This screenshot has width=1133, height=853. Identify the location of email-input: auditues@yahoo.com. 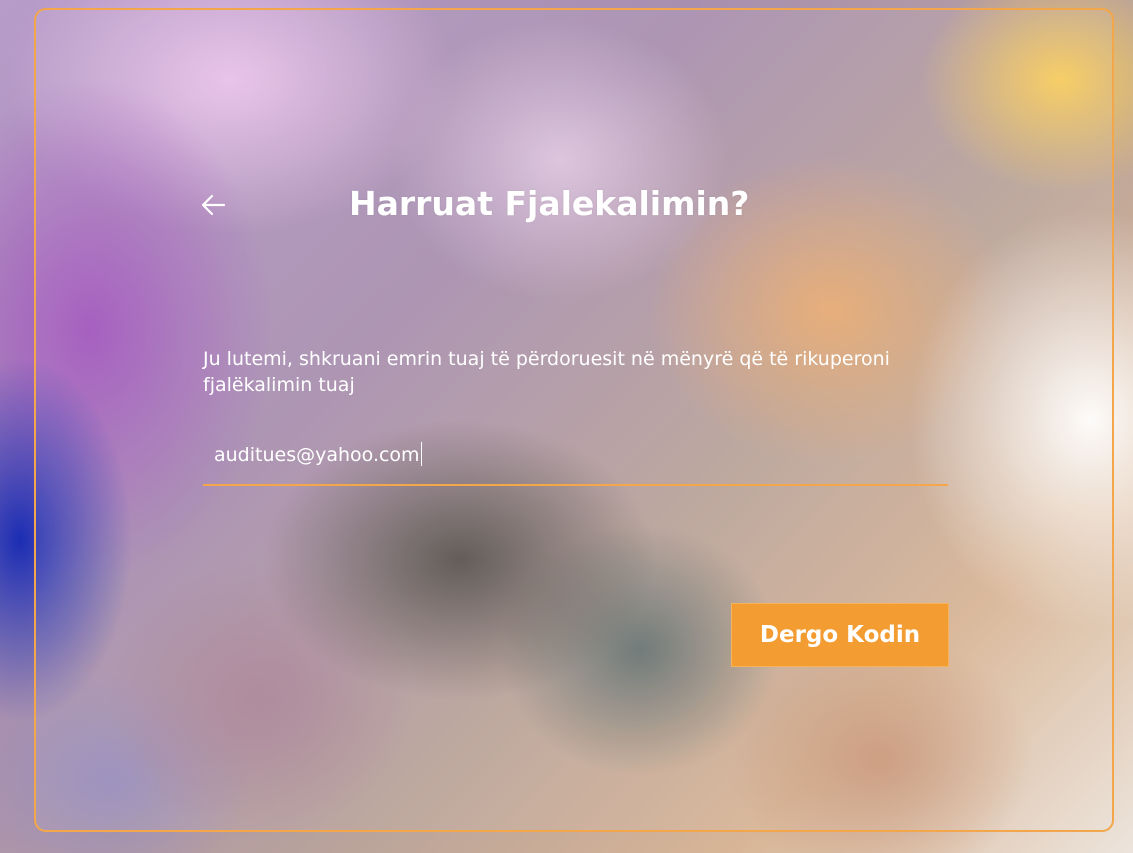
(564, 455).